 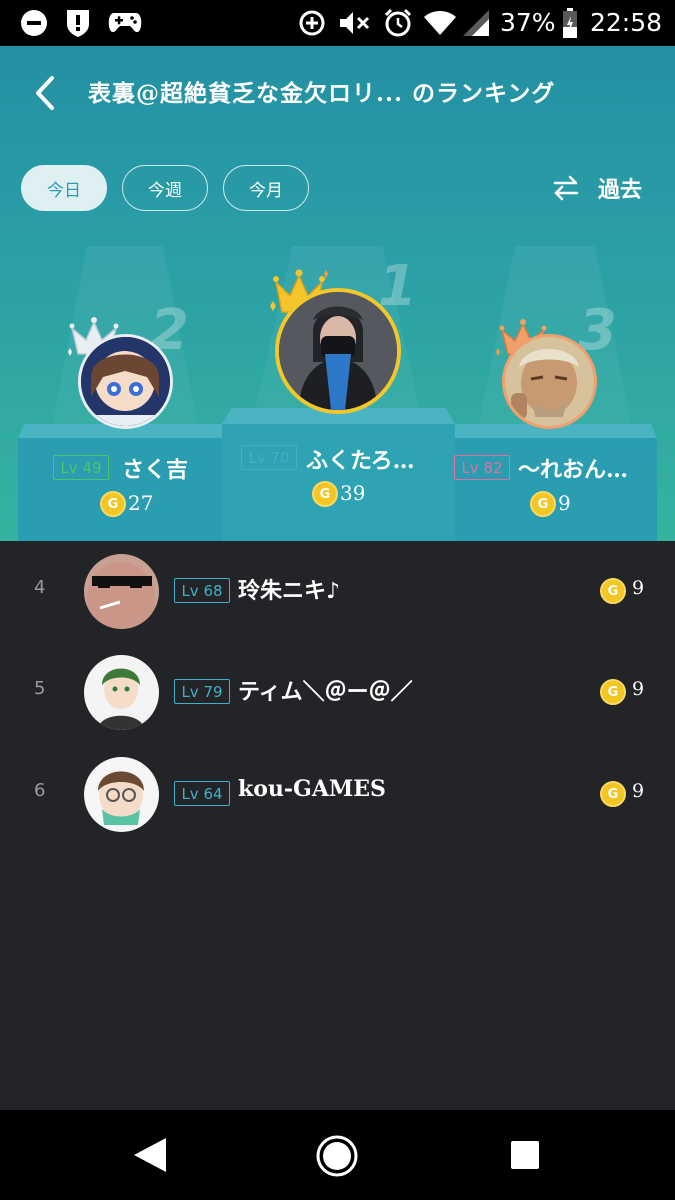 I want to click on navigation-bar, so click(x=337, y=1155).